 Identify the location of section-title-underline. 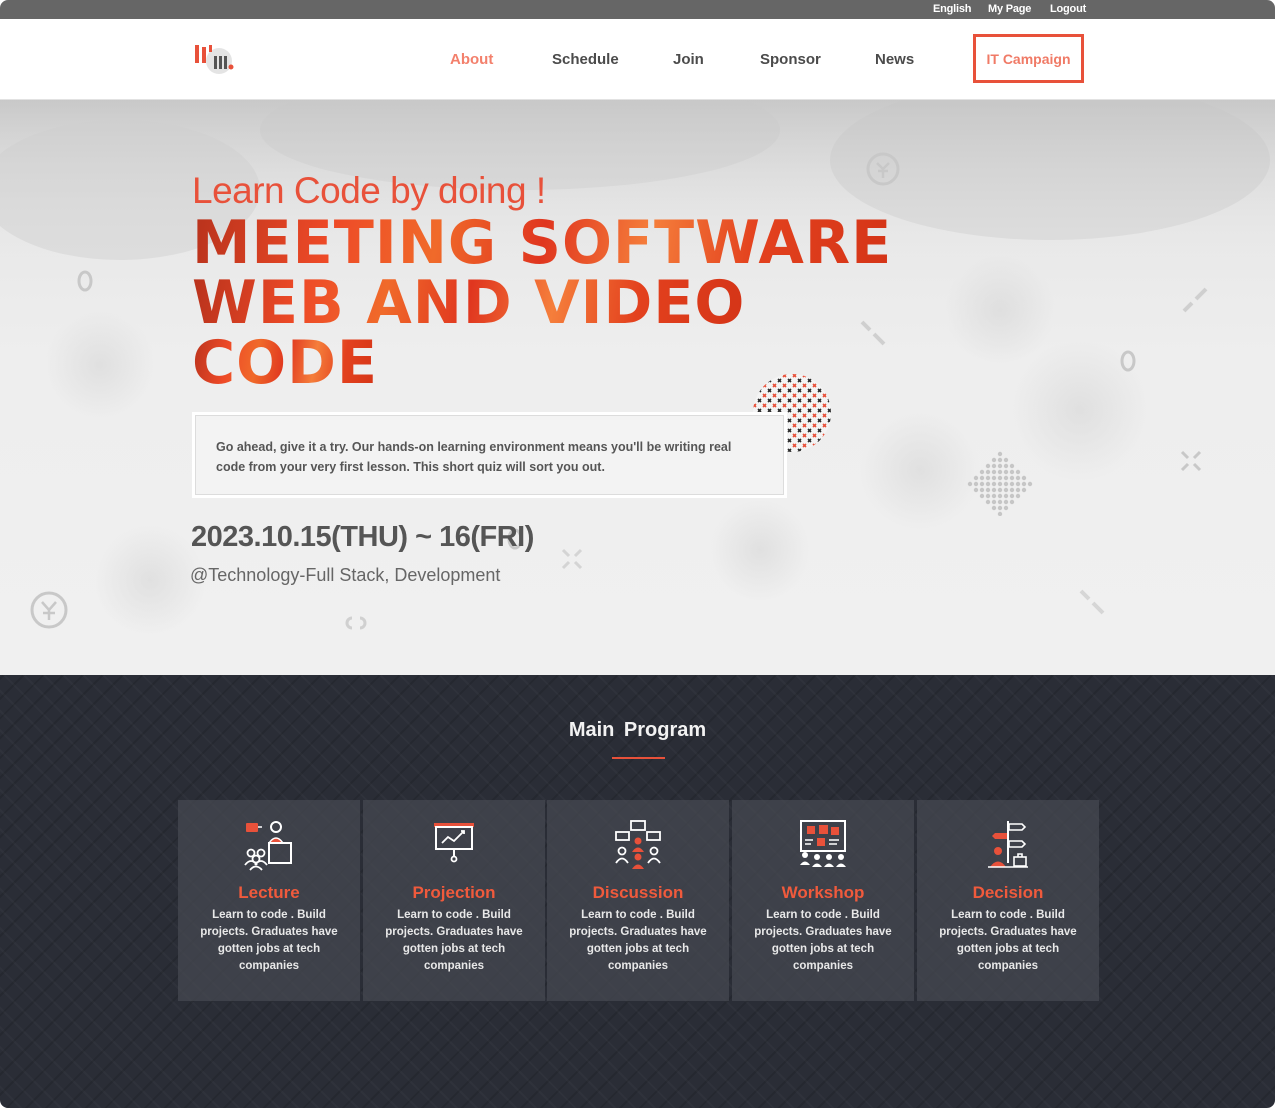
(638, 758).